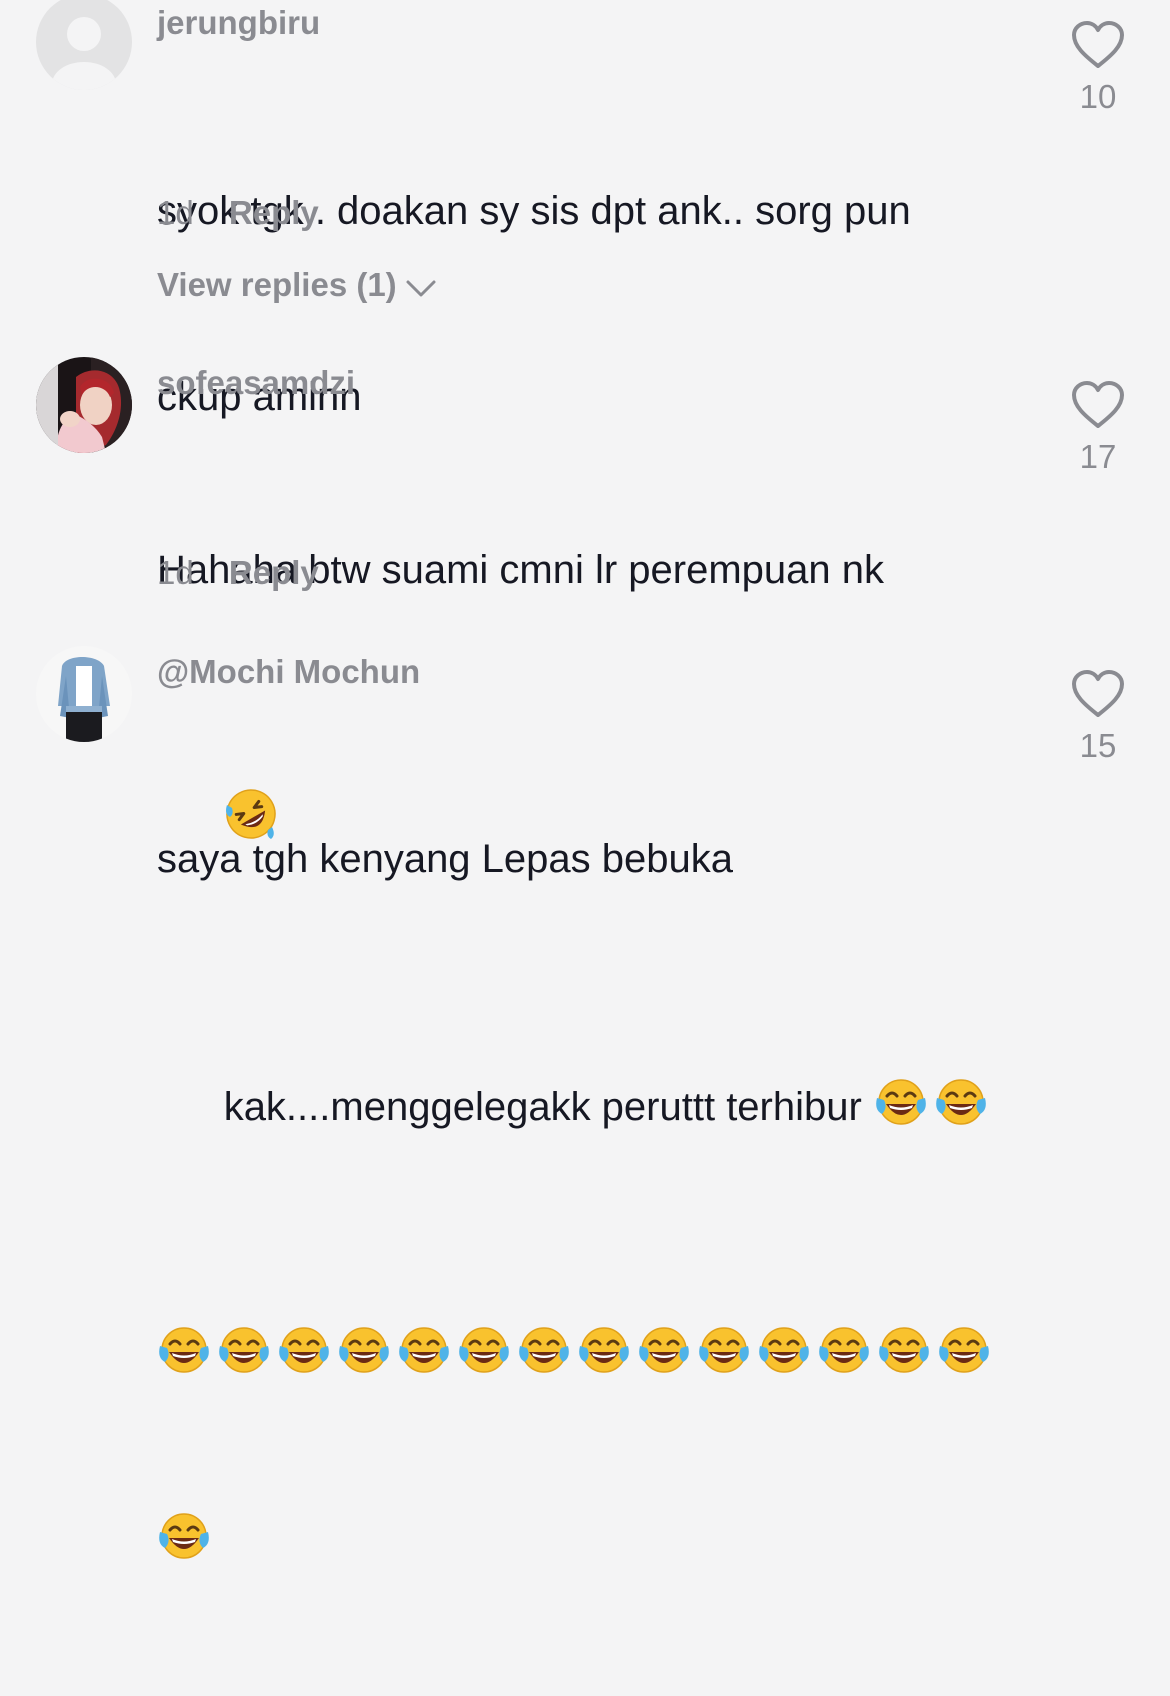 The image size is (1170, 1696). Describe the element at coordinates (445, 859) in the screenshot. I see `comment-text-line: saya tgh kenyang Lepas bebuka` at that location.